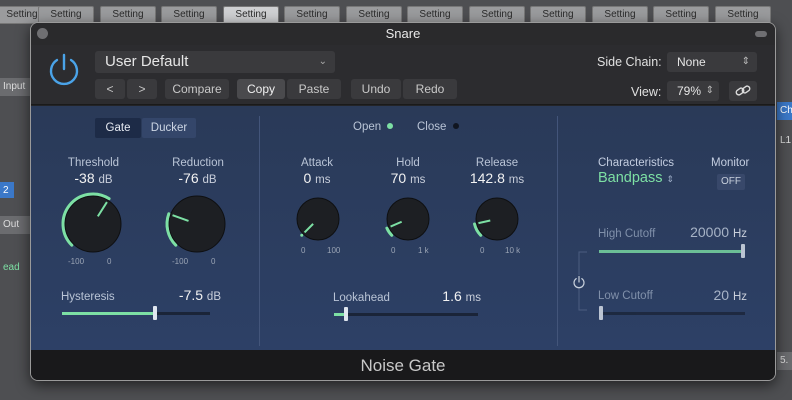 The width and height of the screenshot is (792, 400). What do you see at coordinates (423, 250) in the screenshot?
I see `hold-max-tick: 1 k` at bounding box center [423, 250].